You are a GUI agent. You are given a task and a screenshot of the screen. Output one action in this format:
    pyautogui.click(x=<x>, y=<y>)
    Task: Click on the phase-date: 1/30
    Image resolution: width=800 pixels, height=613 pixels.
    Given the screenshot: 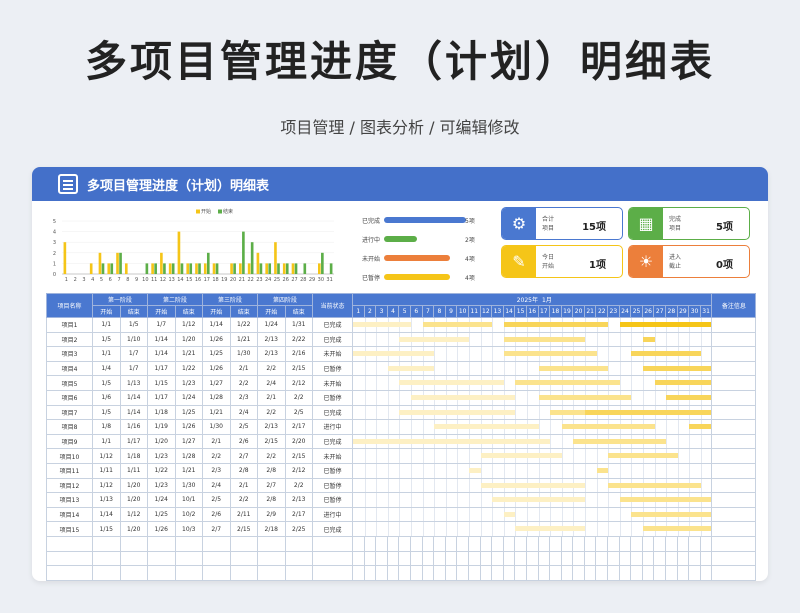 What is the action you would take?
    pyautogui.click(x=243, y=354)
    